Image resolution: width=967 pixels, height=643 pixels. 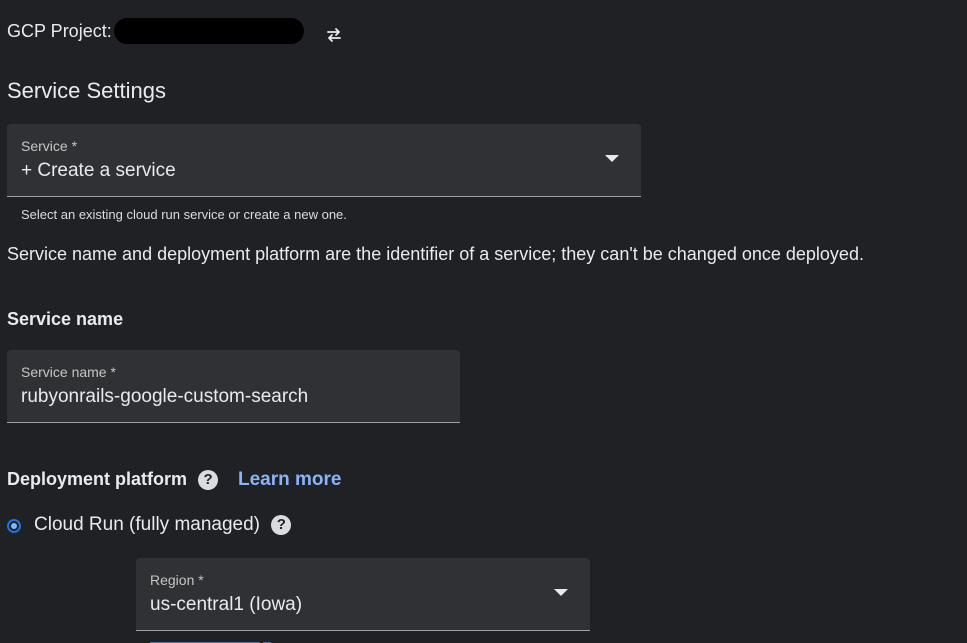 What do you see at coordinates (363, 594) in the screenshot?
I see `region-select: Region * us-central1 (Iowa)` at bounding box center [363, 594].